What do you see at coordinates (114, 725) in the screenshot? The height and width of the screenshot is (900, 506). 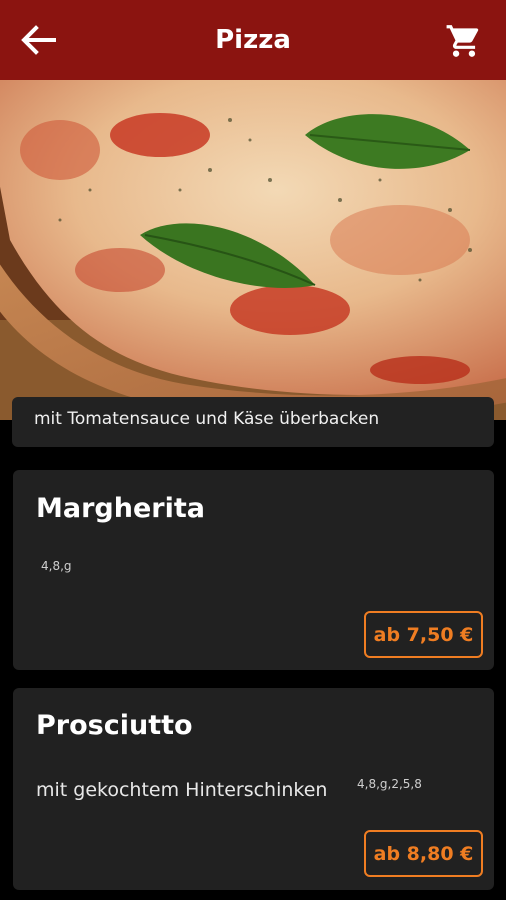 I see `item-name: Prosciutto` at bounding box center [114, 725].